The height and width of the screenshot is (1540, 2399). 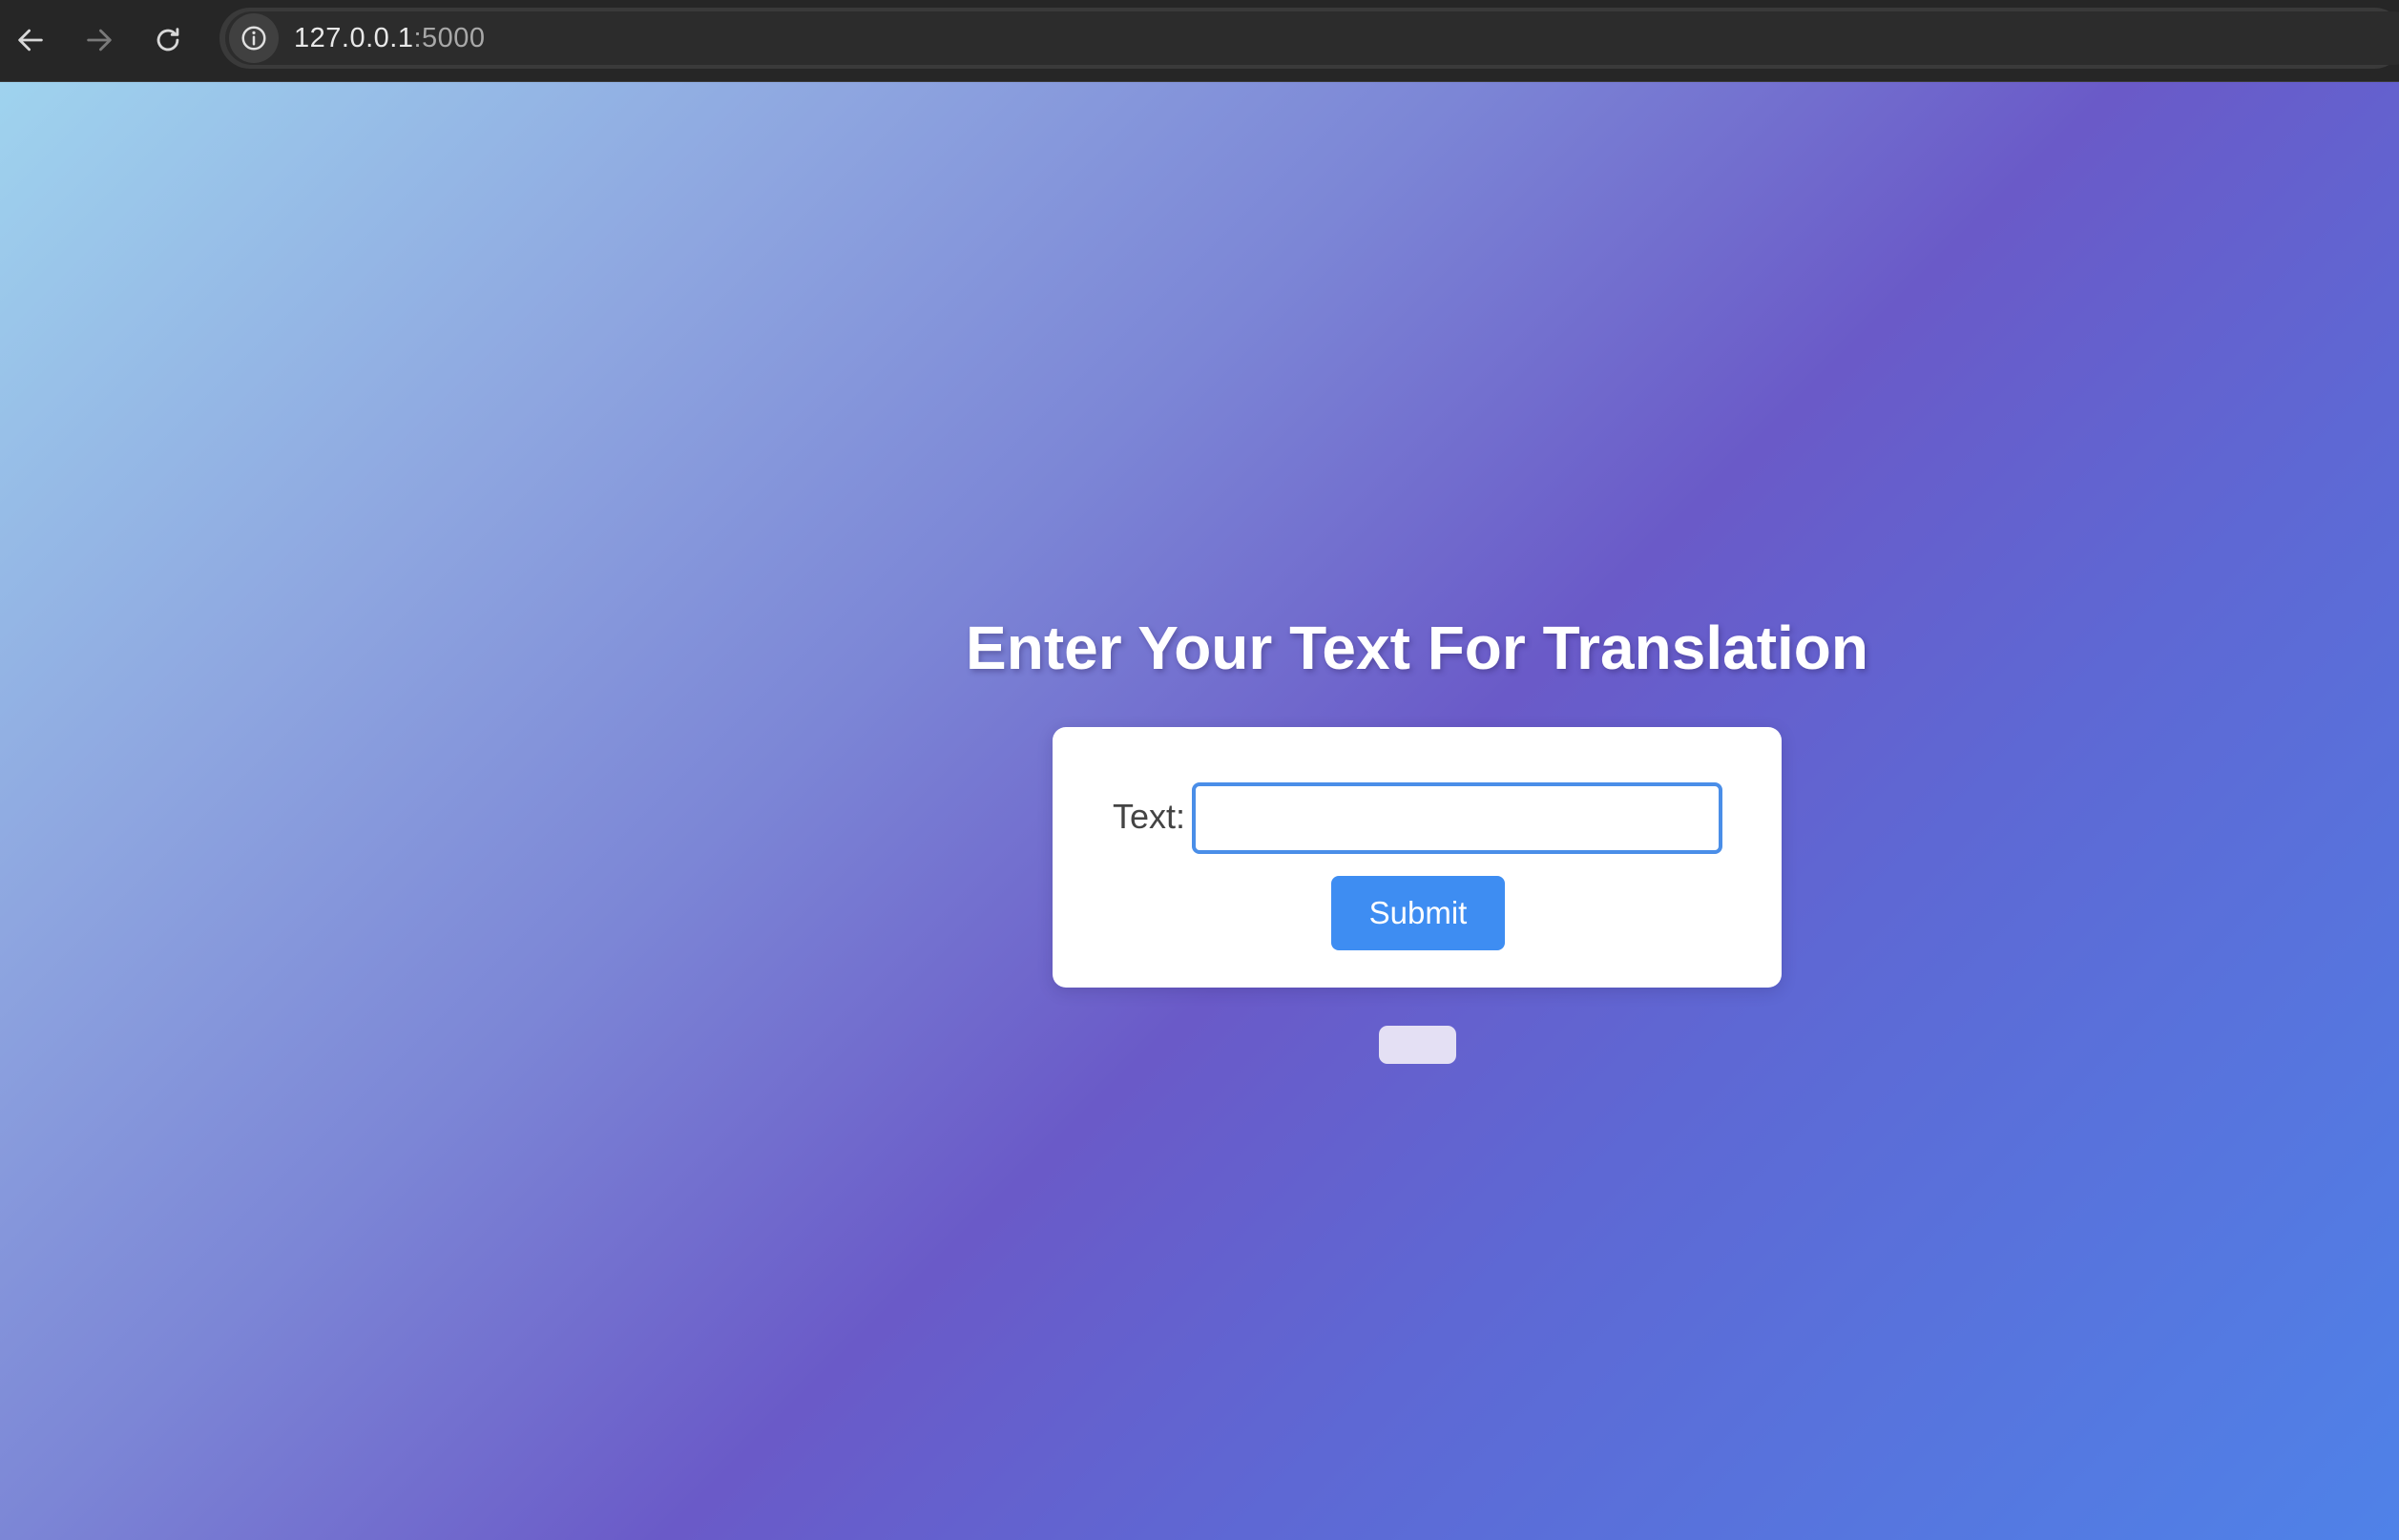 What do you see at coordinates (449, 37) in the screenshot?
I see `url-port: :5000` at bounding box center [449, 37].